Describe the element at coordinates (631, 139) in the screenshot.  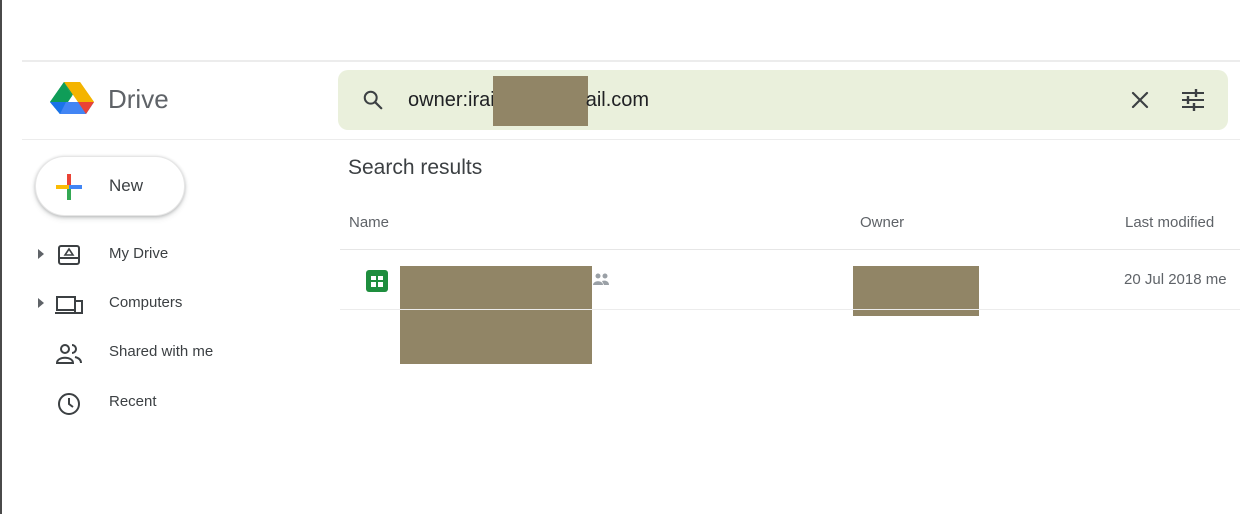
I see `header-divider` at that location.